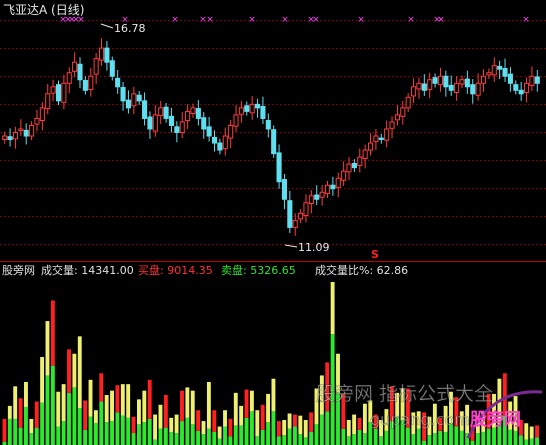  What do you see at coordinates (307, 247) in the screenshot?
I see `low-annotation: 11.09` at bounding box center [307, 247].